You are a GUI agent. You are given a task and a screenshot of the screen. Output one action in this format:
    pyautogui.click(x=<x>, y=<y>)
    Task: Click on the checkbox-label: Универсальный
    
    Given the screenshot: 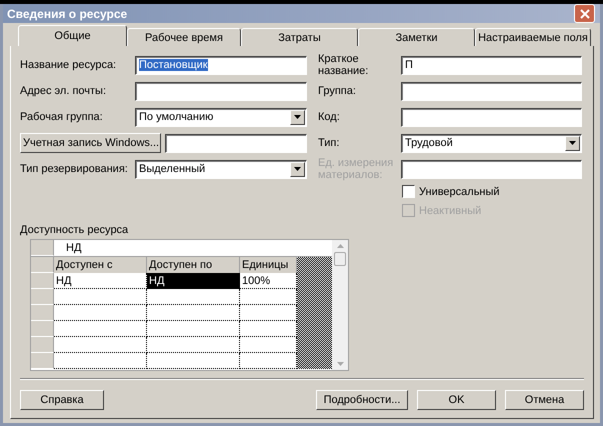 What is the action you would take?
    pyautogui.click(x=459, y=192)
    